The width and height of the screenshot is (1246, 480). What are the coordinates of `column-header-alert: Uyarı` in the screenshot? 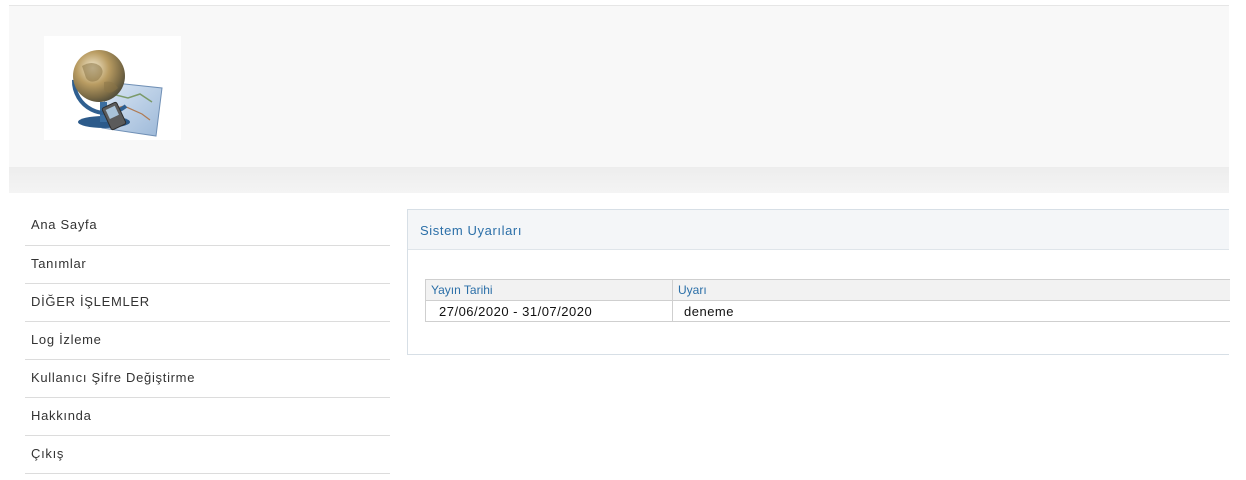 It's located at (951, 290).